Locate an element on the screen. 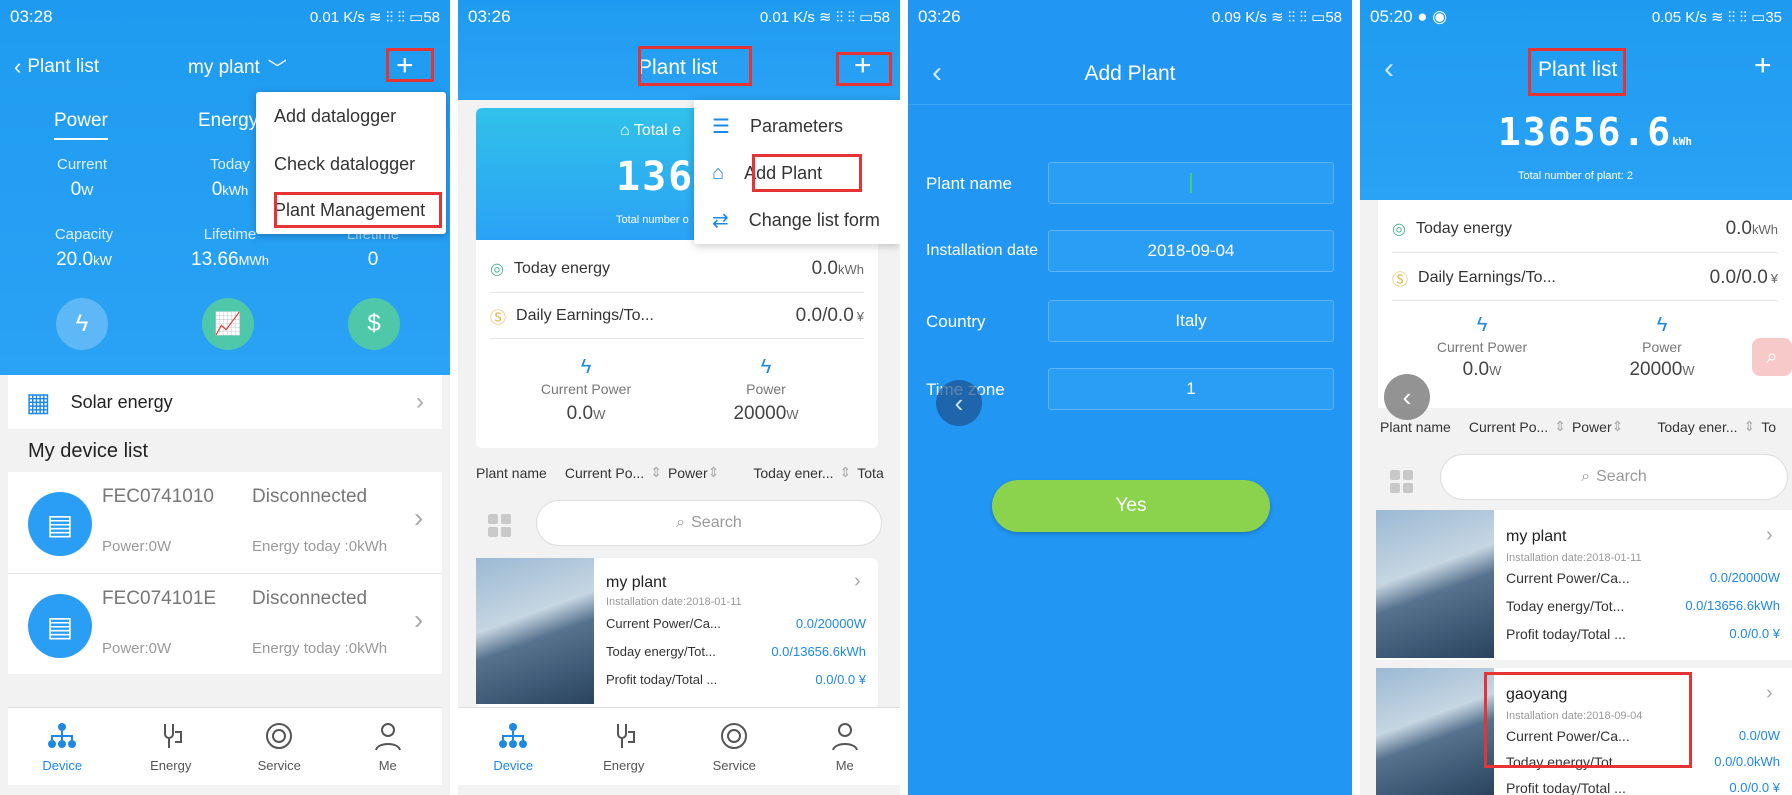  installation-date-field: 2018-09-04 is located at coordinates (1191, 251).